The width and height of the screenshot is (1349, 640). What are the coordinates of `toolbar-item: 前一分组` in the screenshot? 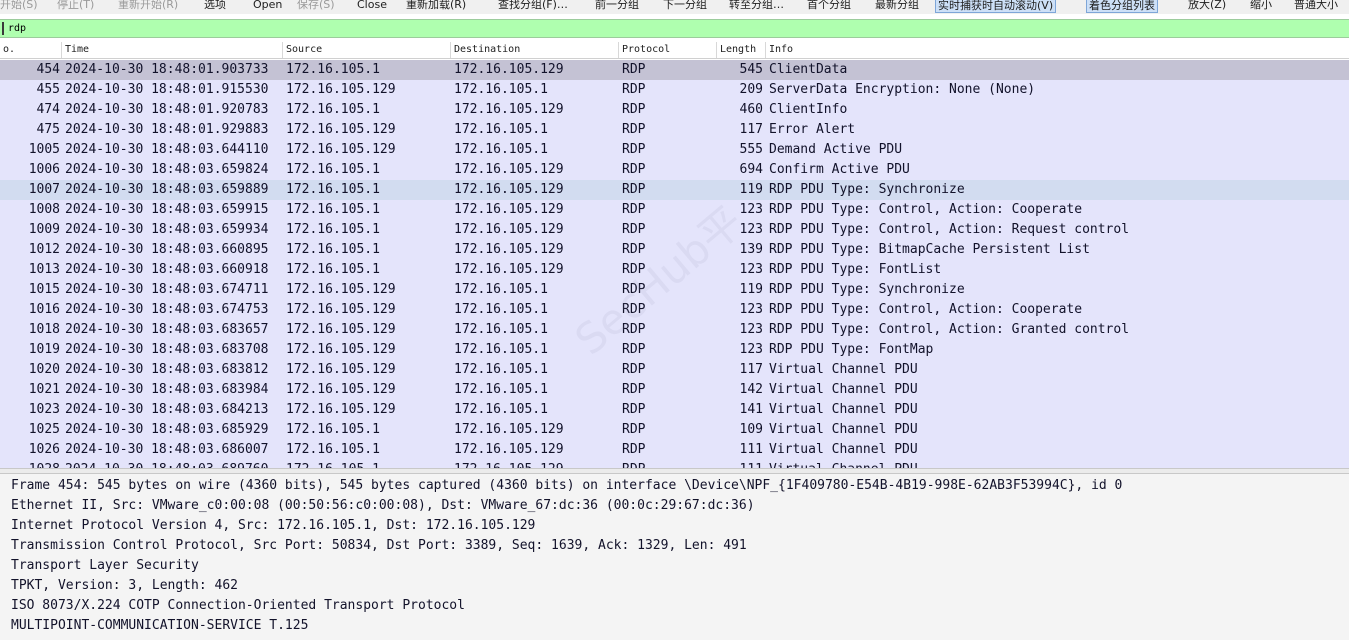 It's located at (617, 6).